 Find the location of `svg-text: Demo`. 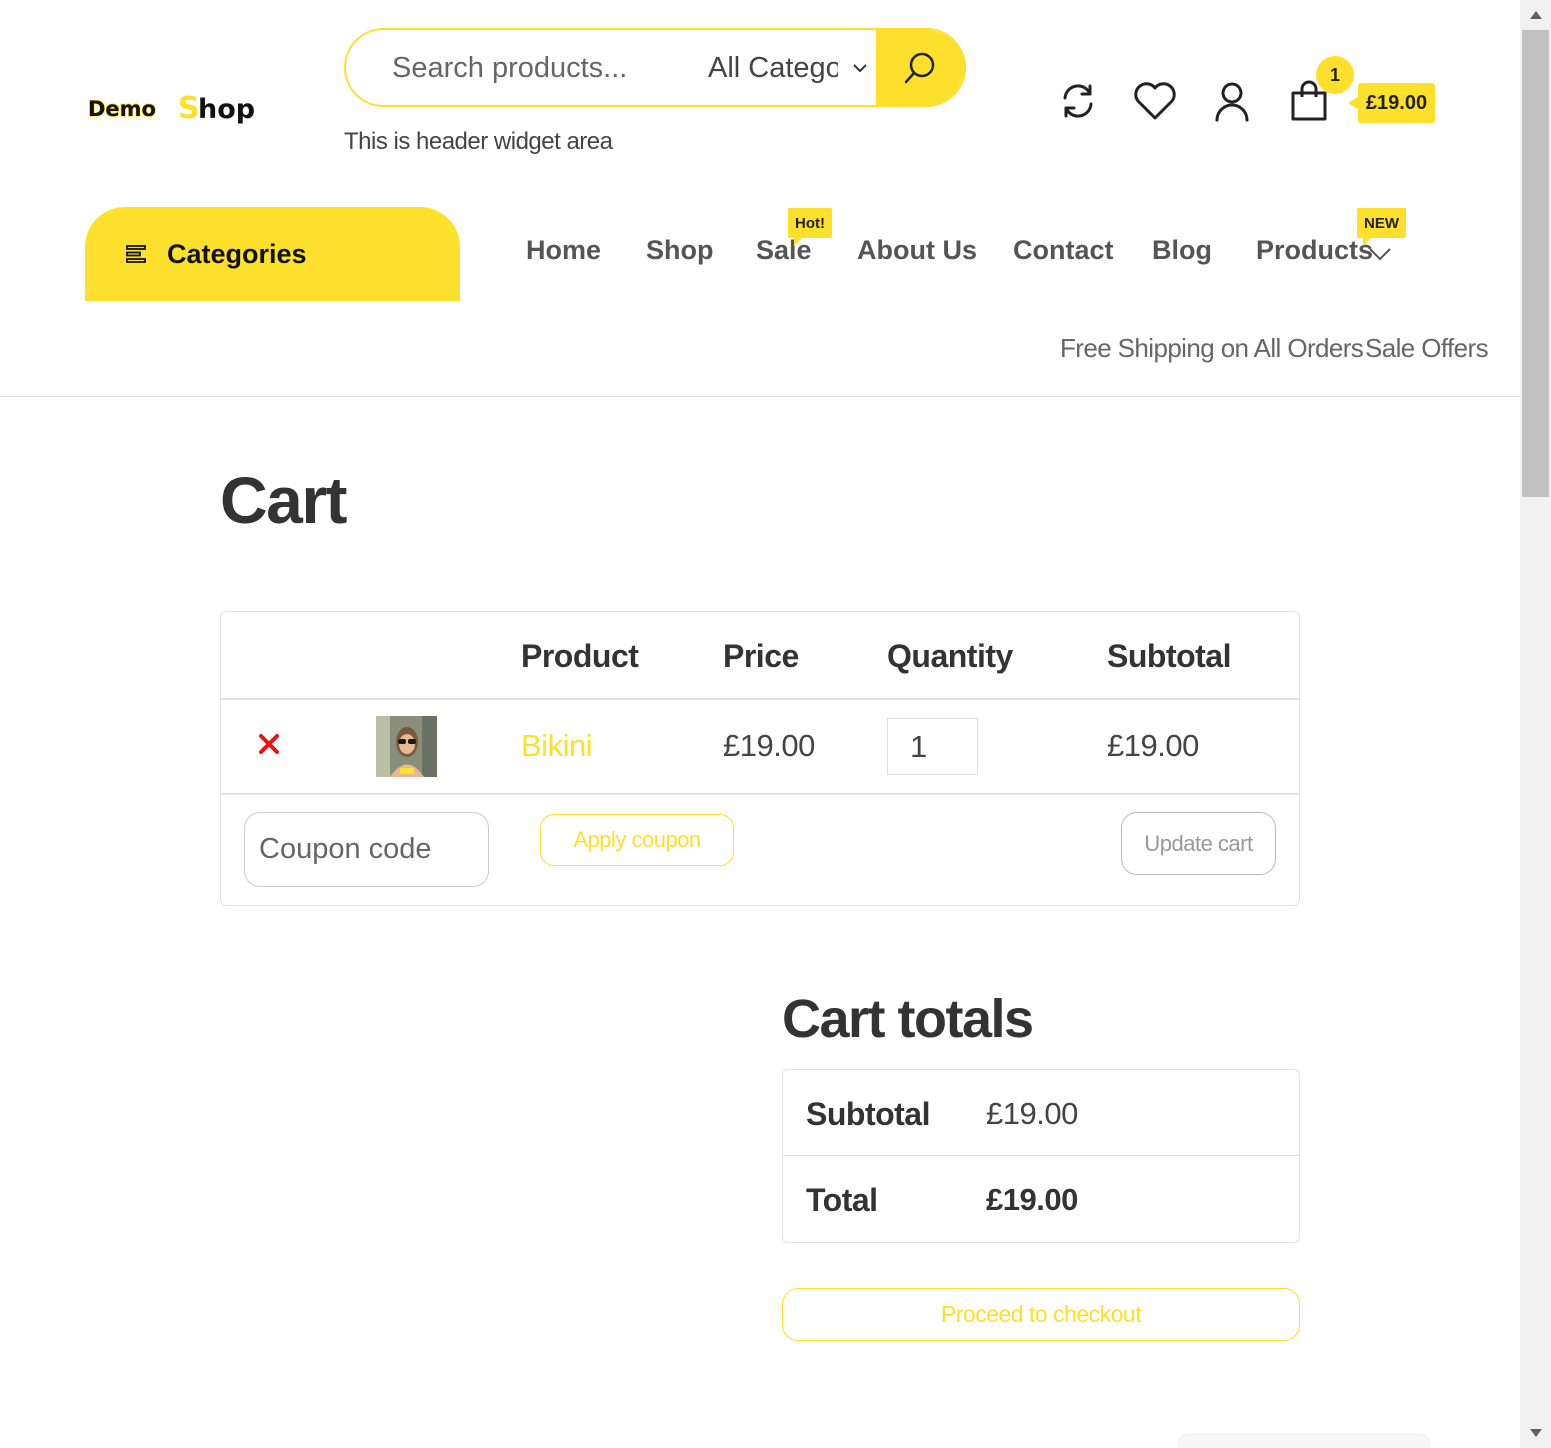

svg-text: Demo is located at coordinates (122, 109).